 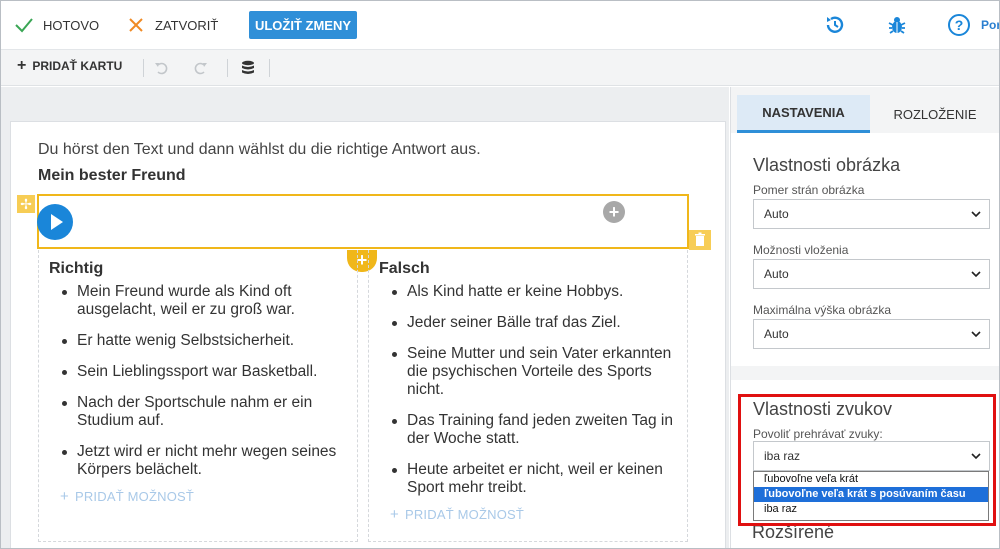 What do you see at coordinates (934, 114) in the screenshot?
I see `tab-layout: ROZLOŽENIE` at bounding box center [934, 114].